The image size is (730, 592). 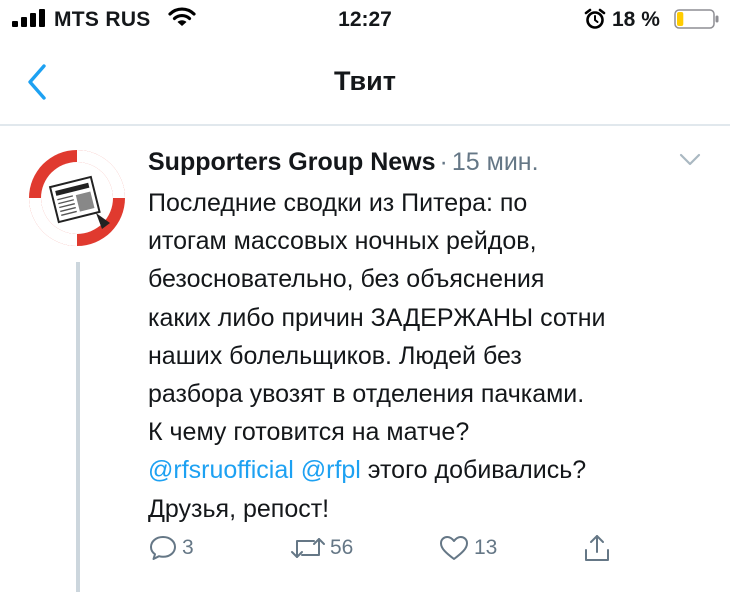 I want to click on tweet-line: К чему готовится на матче?, so click(x=309, y=432).